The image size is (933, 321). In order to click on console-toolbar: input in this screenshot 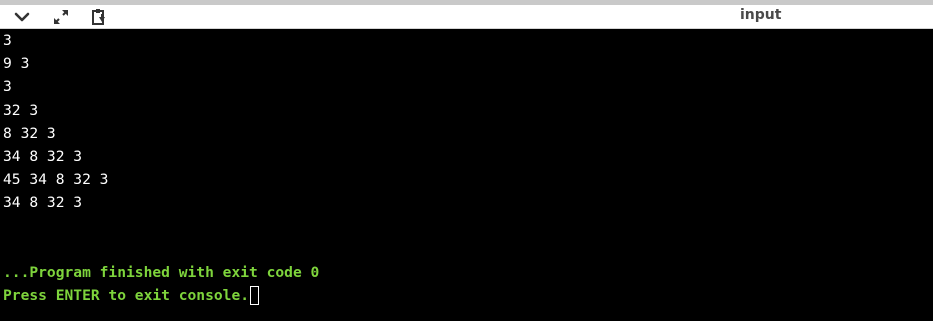, I will do `click(466, 17)`.